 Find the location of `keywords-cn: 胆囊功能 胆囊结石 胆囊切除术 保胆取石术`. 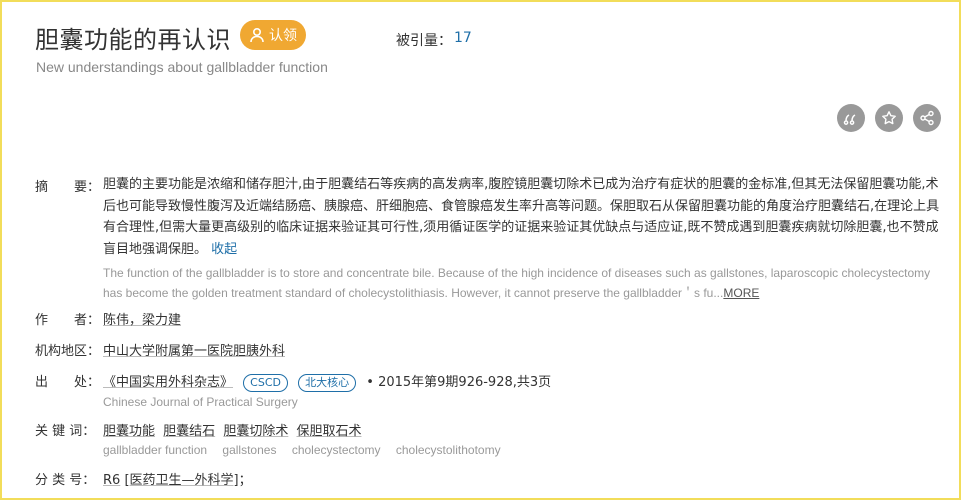

keywords-cn: 胆囊功能 胆囊结石 胆囊切除术 保胆取石术 is located at coordinates (234, 429).